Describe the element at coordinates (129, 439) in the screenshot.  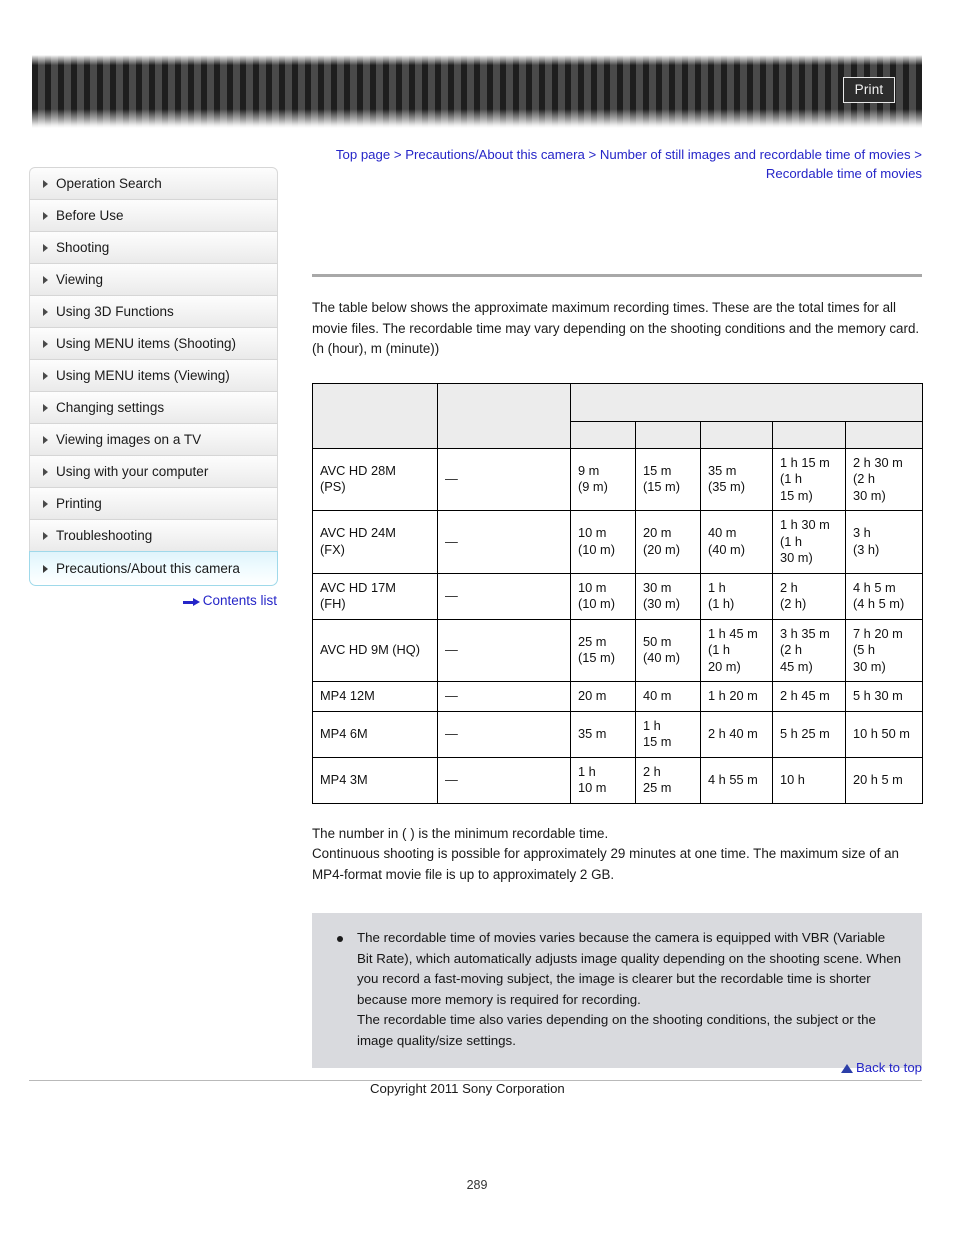
I see `sidebar-item-label: Viewing images on a TV` at that location.